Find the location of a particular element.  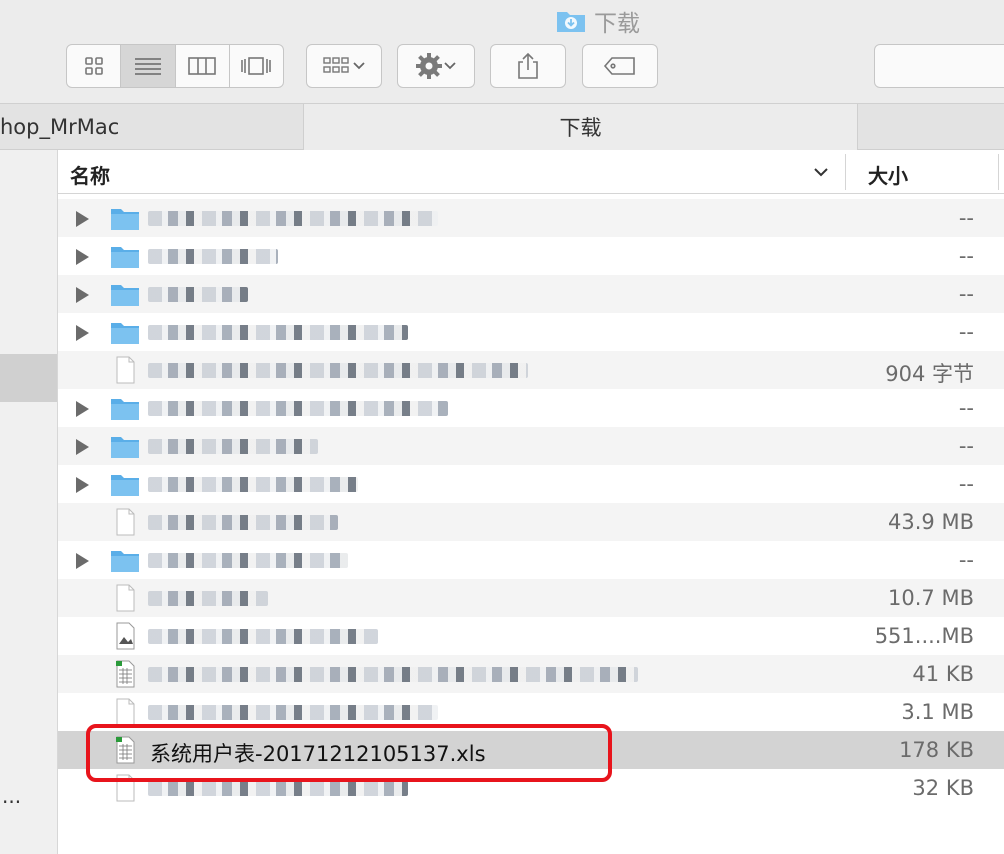

download-folder-icon is located at coordinates (571, 22).